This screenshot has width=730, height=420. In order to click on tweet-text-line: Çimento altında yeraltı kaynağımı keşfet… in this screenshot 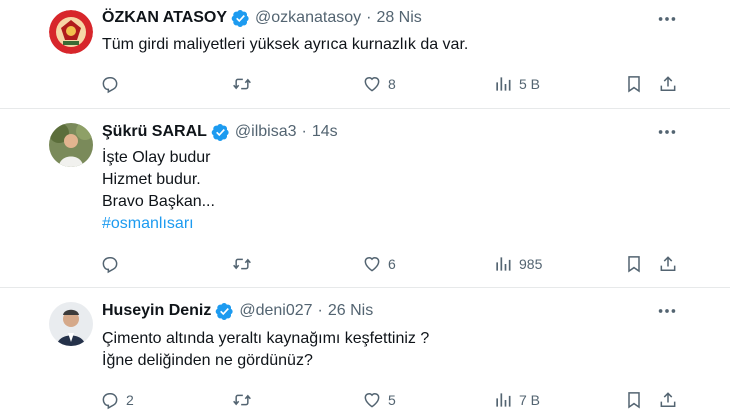, I will do `click(266, 338)`.